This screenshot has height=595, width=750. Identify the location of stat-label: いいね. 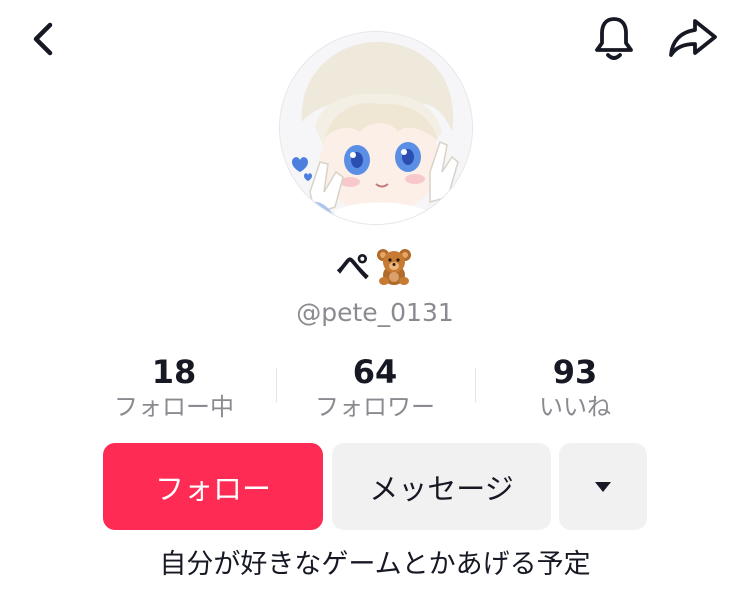
(575, 407).